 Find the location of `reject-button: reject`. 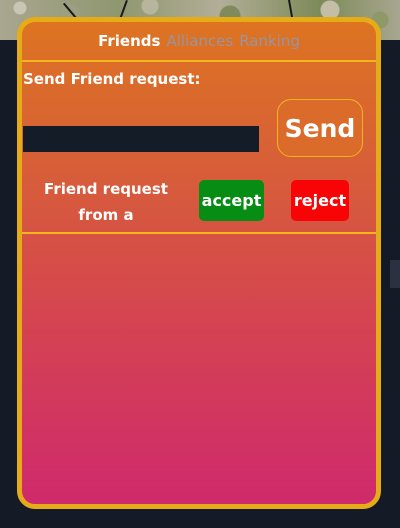

reject-button: reject is located at coordinates (320, 200).